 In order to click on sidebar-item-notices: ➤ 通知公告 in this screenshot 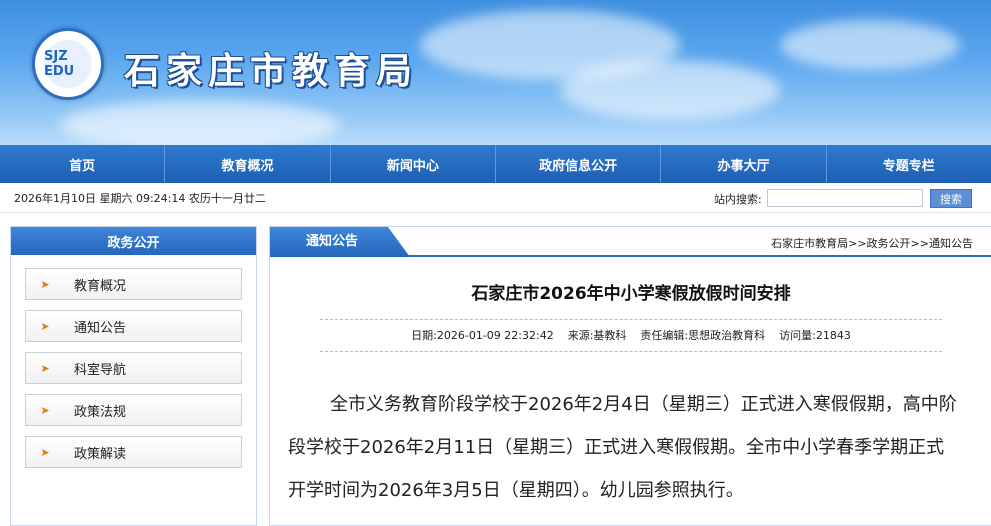, I will do `click(133, 326)`.